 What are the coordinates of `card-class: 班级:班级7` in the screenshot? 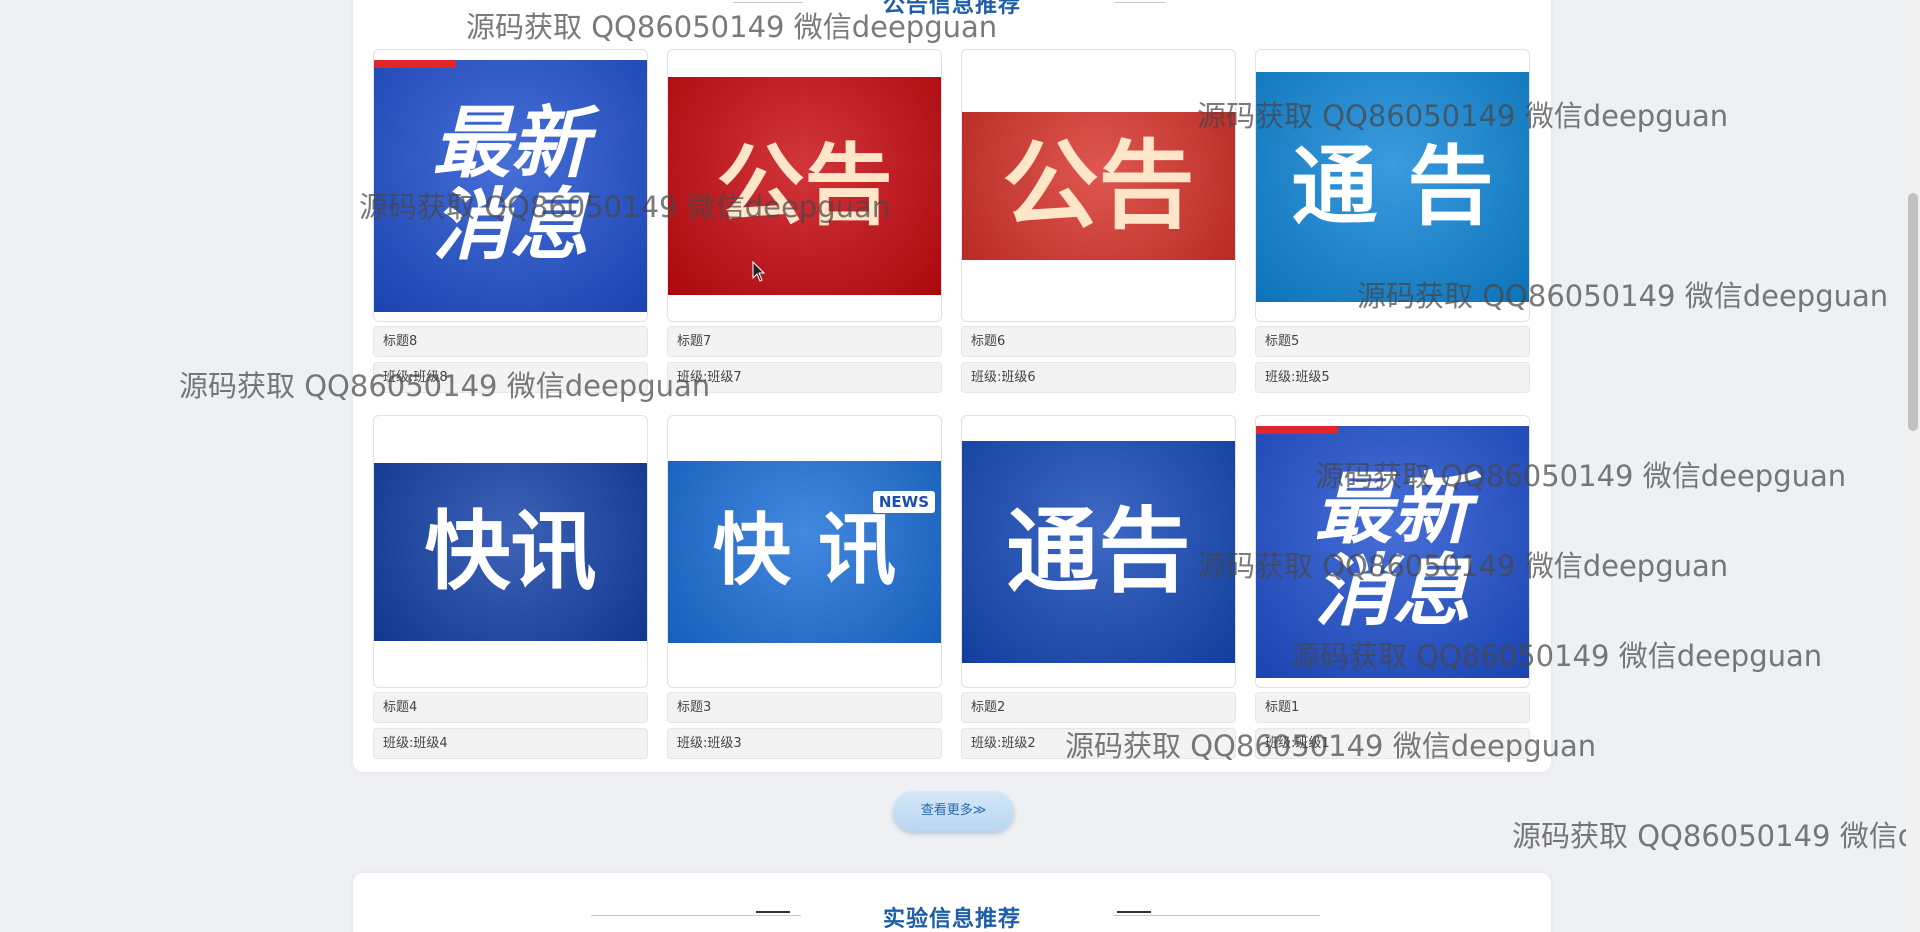 It's located at (804, 377).